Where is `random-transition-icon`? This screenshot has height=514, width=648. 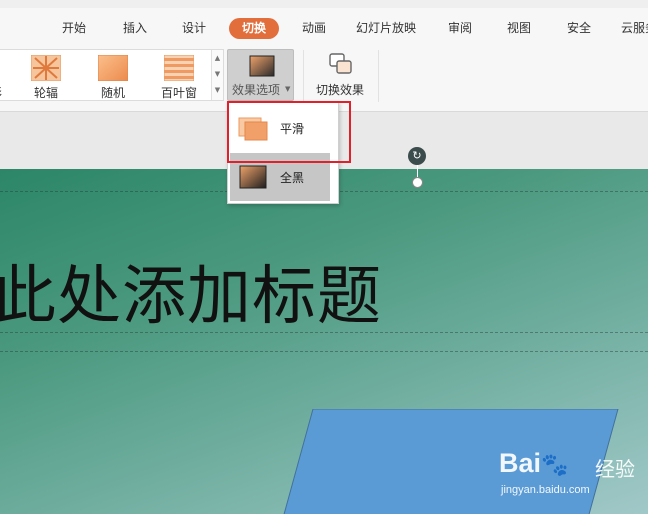
random-transition-icon is located at coordinates (113, 68).